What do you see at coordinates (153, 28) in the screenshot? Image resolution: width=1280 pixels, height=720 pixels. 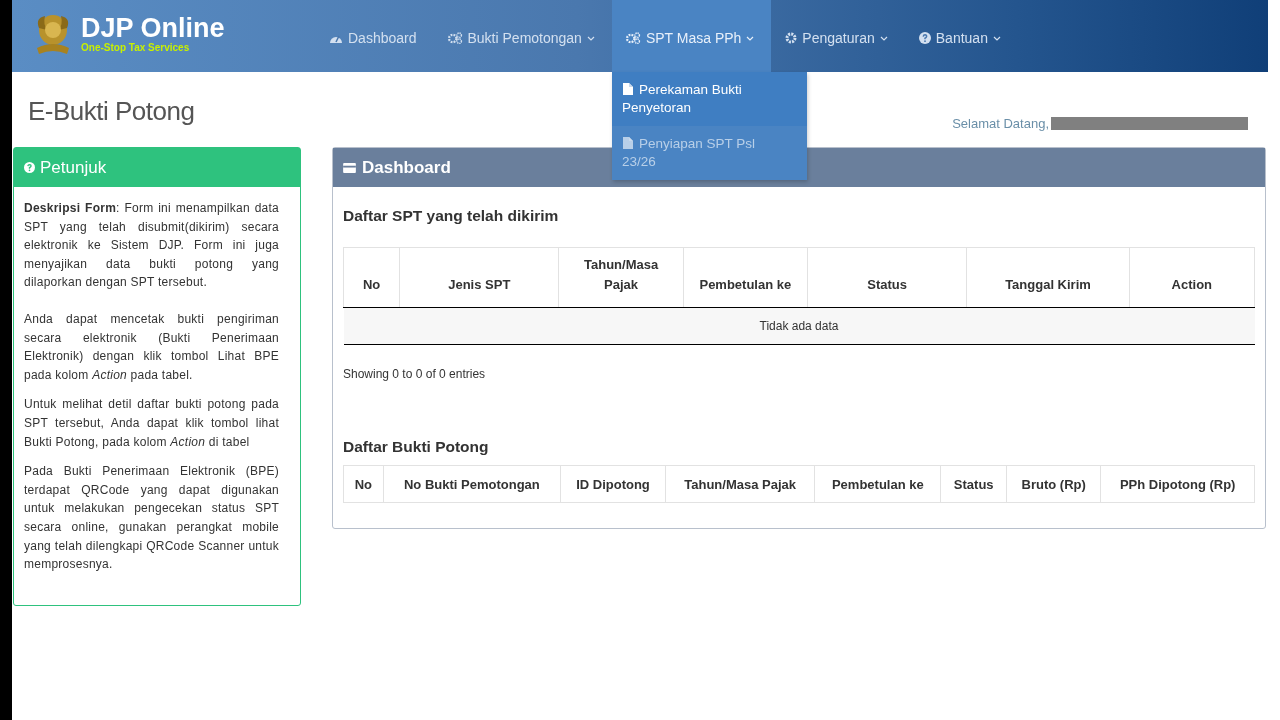 I see `site-title: DJP Online` at bounding box center [153, 28].